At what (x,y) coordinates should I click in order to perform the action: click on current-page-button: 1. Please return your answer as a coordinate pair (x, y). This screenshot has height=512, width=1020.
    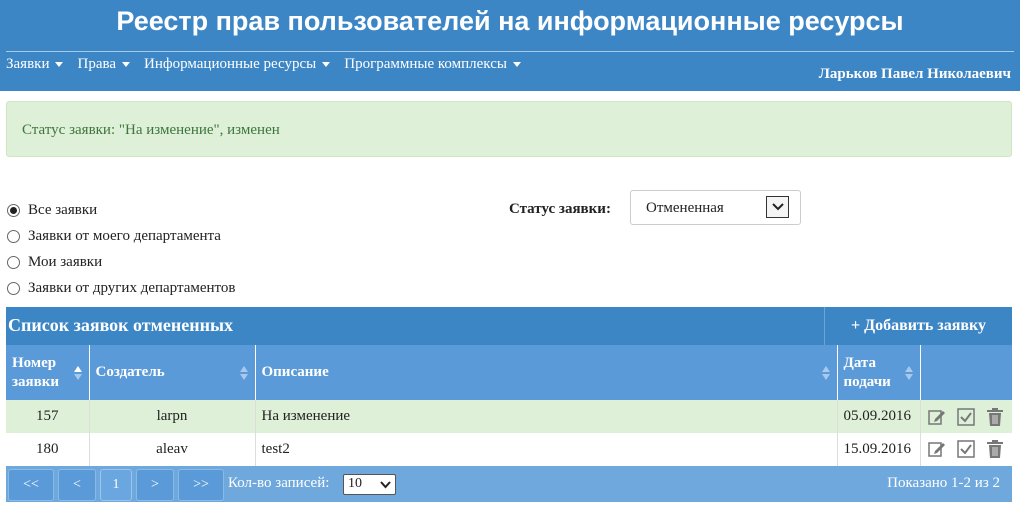
    Looking at the image, I should click on (116, 485).